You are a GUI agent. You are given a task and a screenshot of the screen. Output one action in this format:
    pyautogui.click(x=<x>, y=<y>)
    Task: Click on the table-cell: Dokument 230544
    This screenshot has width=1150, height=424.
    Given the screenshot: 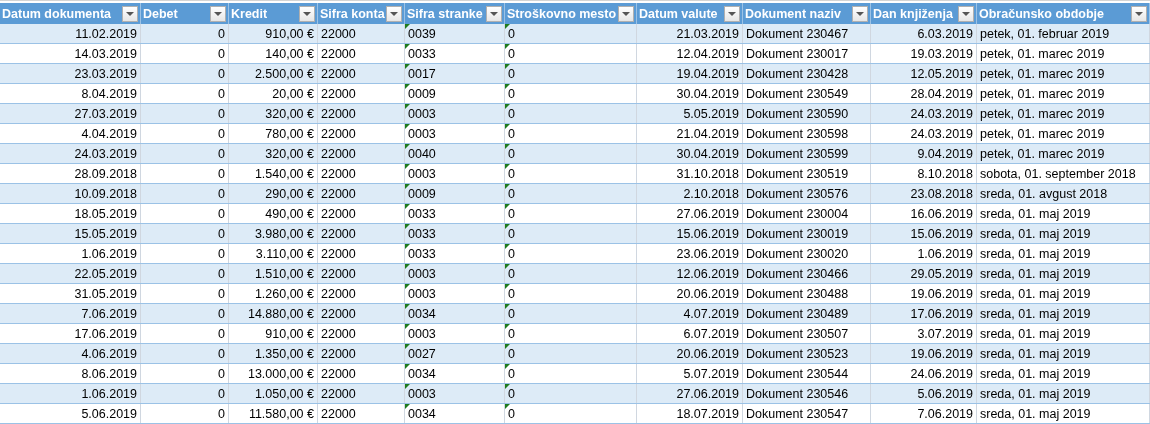 What is the action you would take?
    pyautogui.click(x=797, y=373)
    